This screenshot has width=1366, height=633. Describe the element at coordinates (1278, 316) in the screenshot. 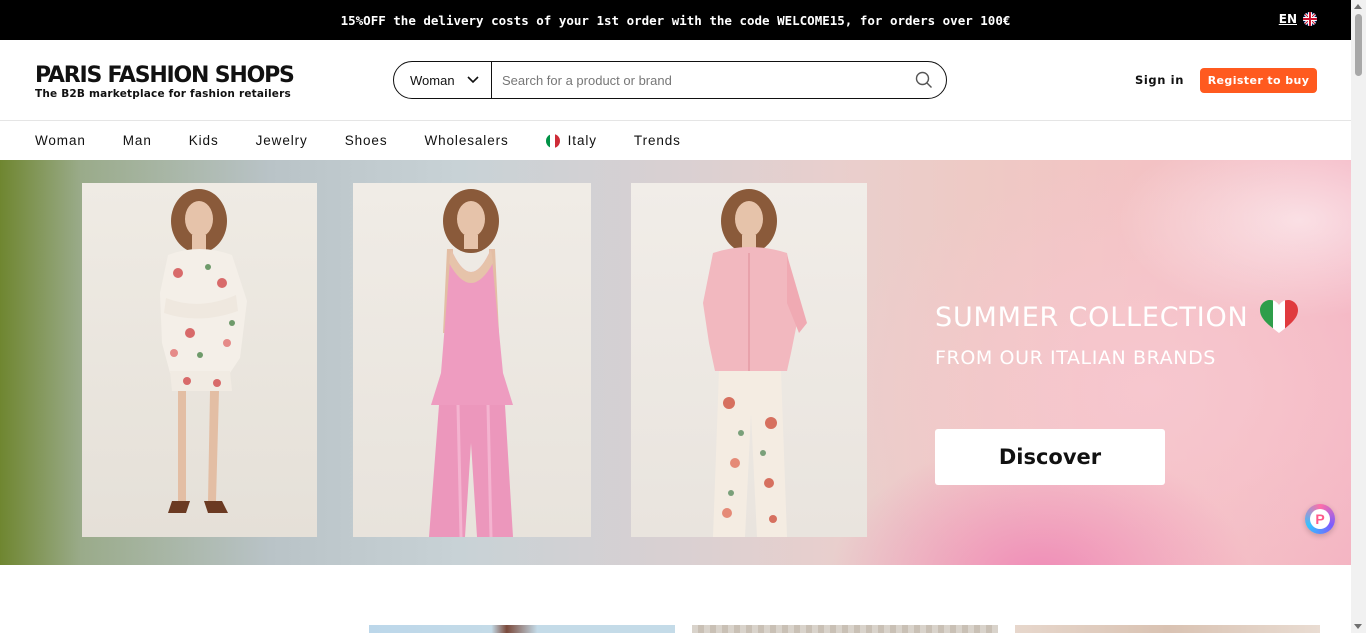

I see `italy-heart-icon` at that location.